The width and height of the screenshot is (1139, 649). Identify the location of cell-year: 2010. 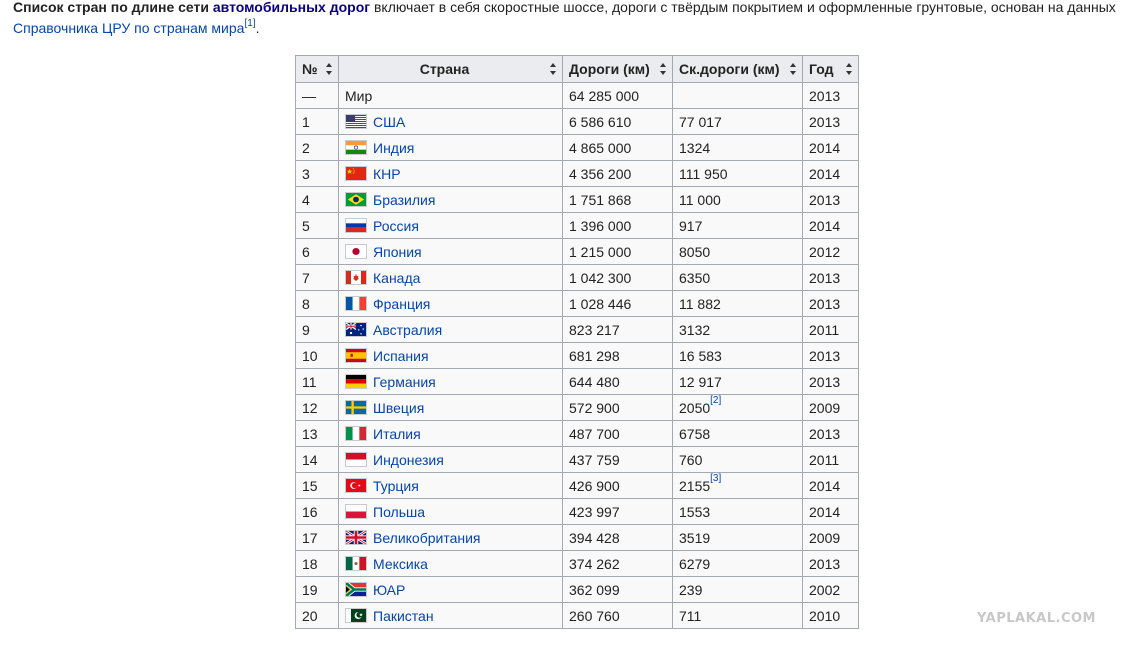
(830, 615).